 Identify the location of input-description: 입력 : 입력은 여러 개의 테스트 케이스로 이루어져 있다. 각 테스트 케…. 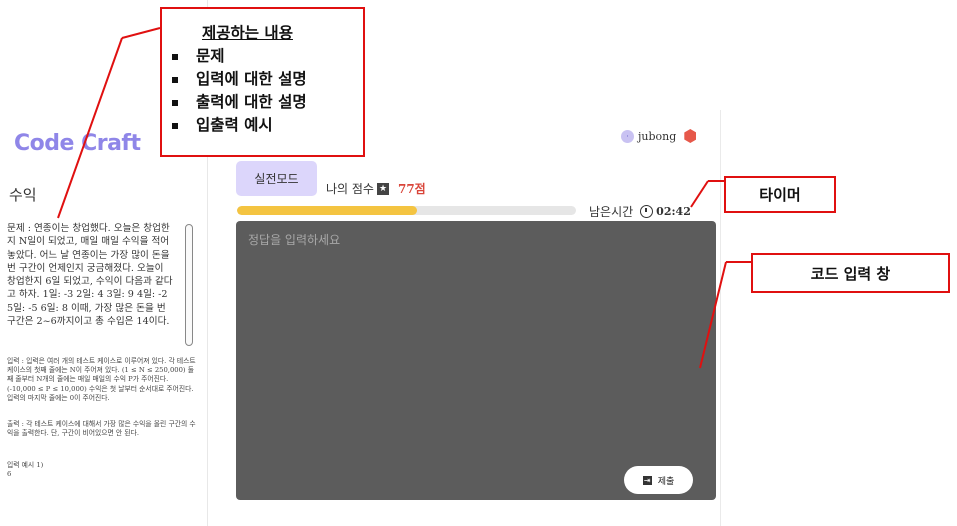
(101, 379).